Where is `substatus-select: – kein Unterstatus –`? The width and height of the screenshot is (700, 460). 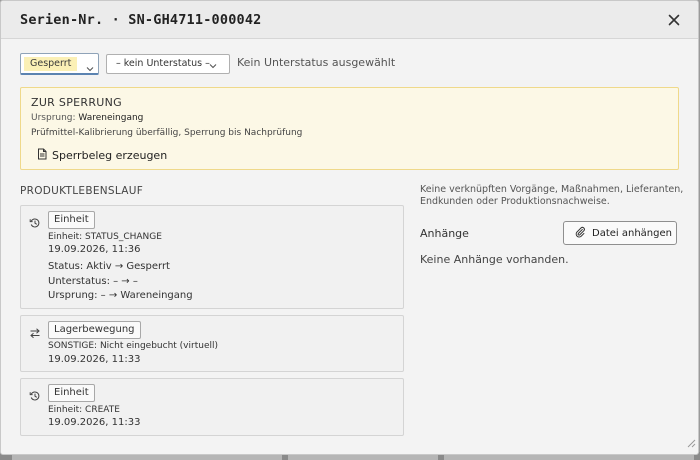 substatus-select: – kein Unterstatus – is located at coordinates (168, 64).